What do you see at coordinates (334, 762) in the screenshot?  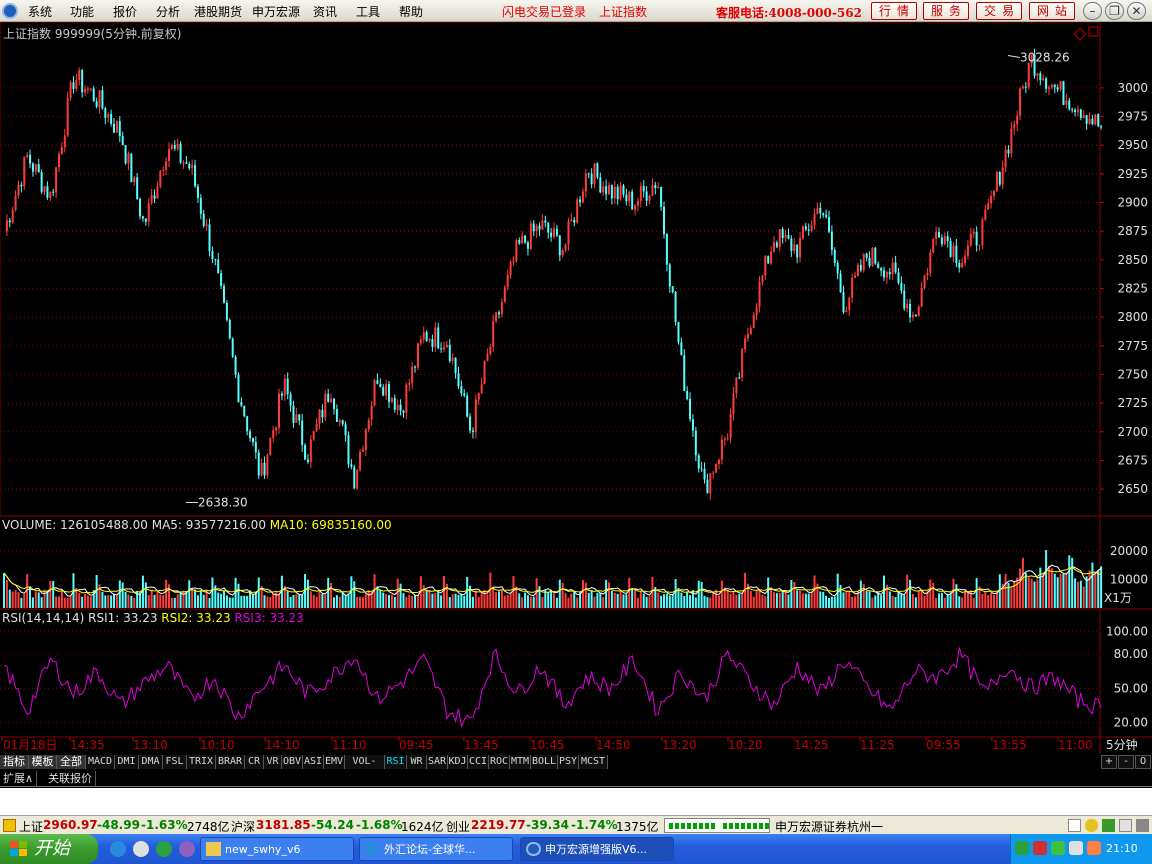 I see `indicator-tab-emv: EMV` at bounding box center [334, 762].